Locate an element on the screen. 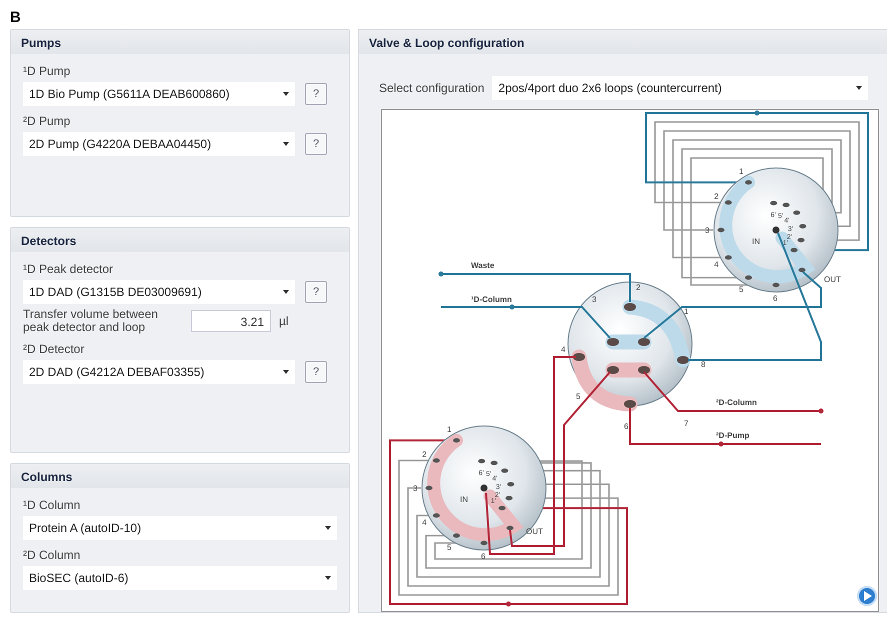  line-label: ²D-Pump is located at coordinates (733, 435).